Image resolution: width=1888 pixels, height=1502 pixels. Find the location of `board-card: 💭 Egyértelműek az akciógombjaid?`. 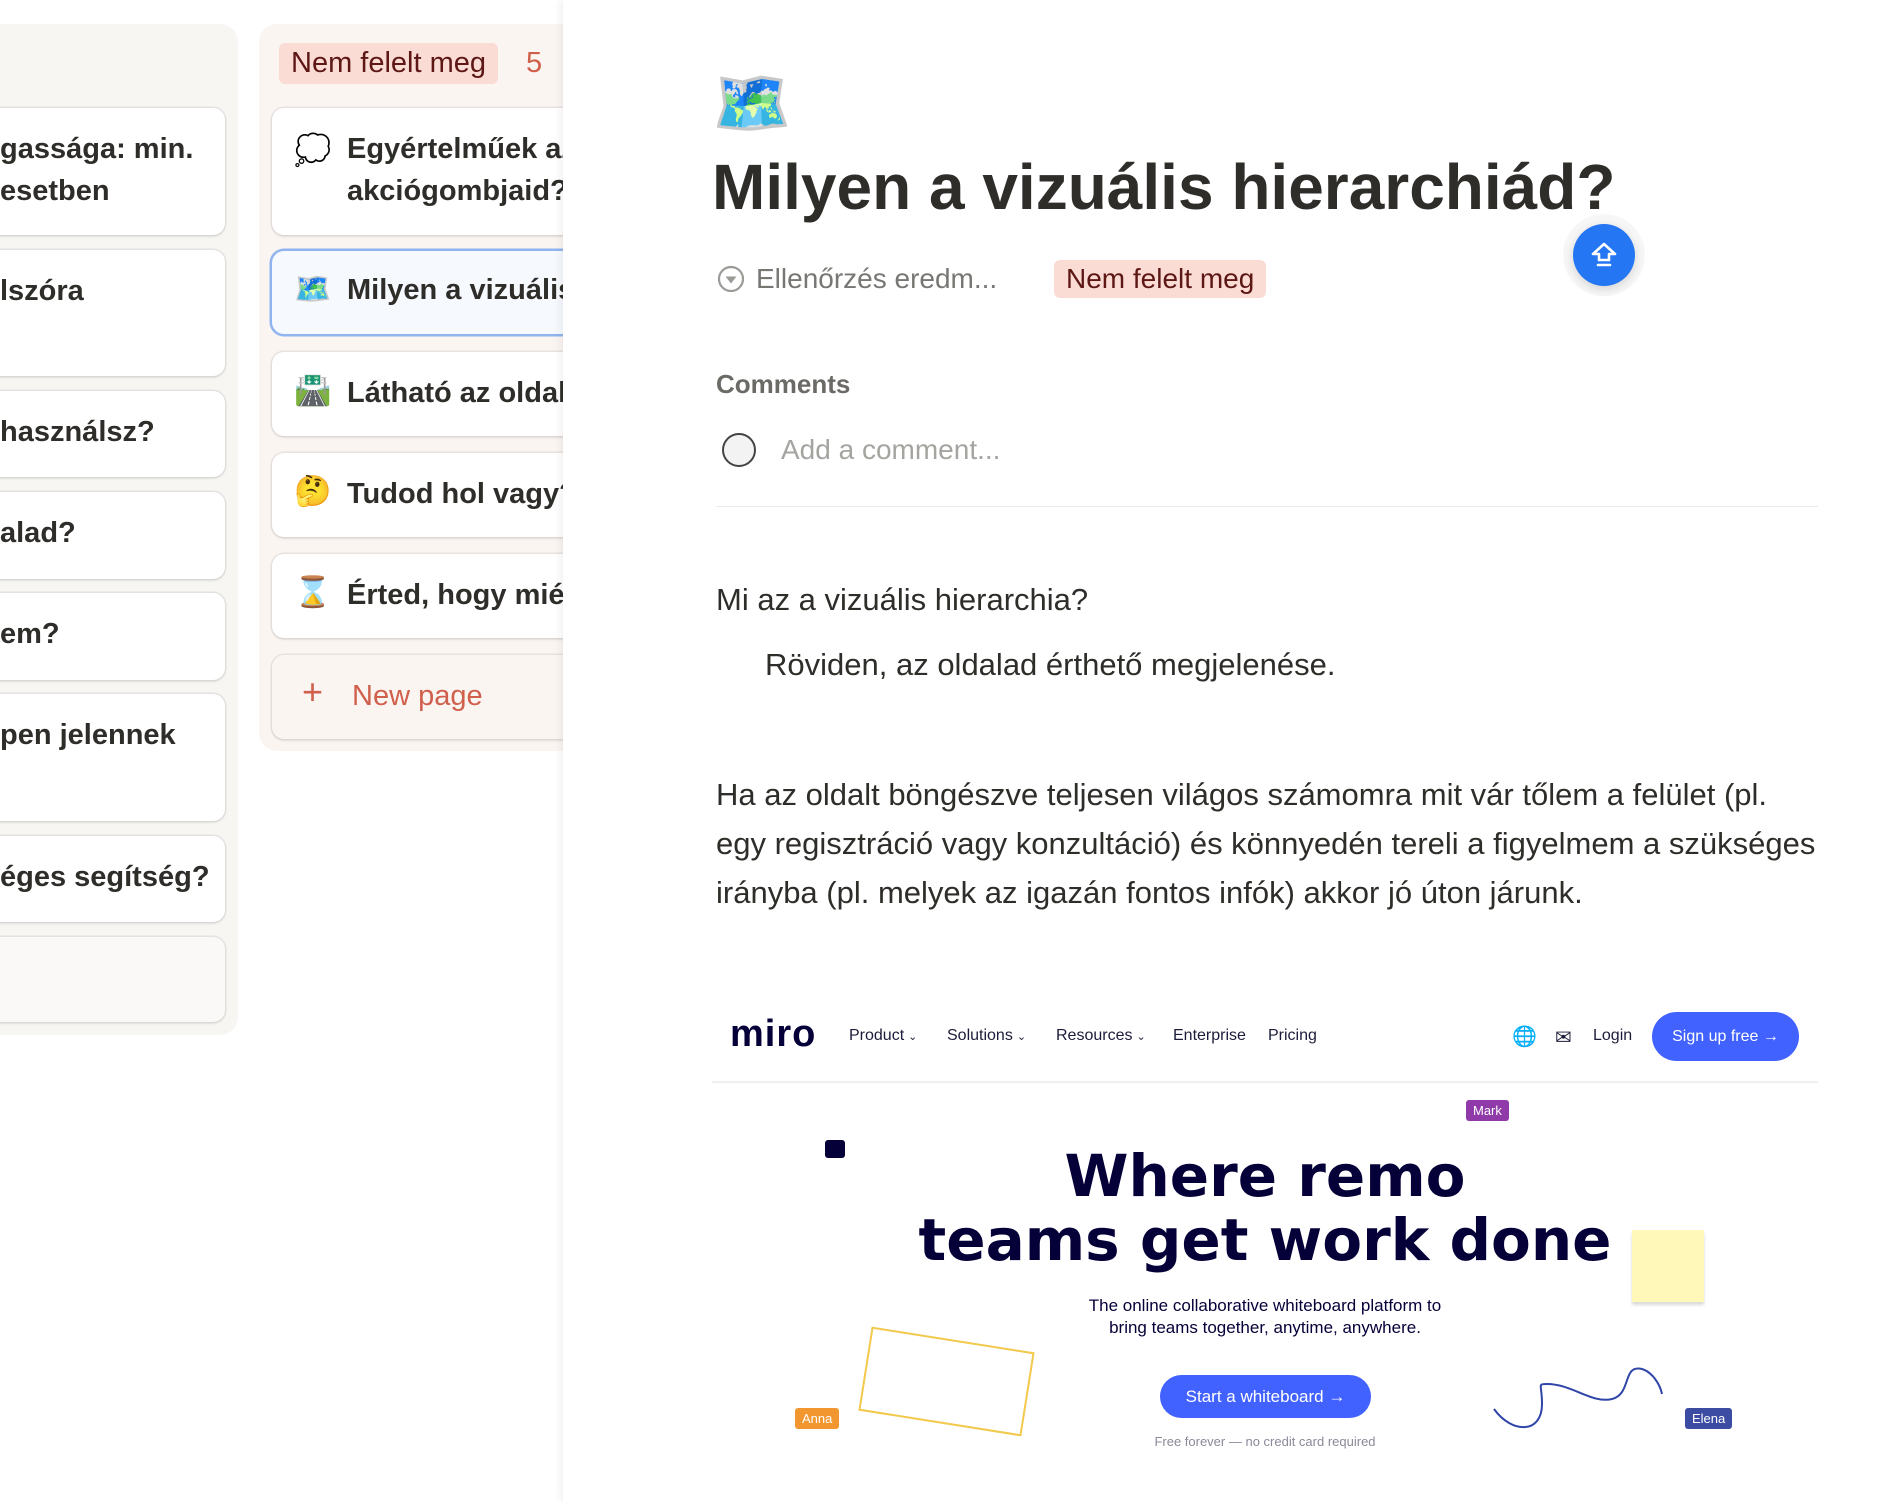

board-card: 💭 Egyértelműek az akciógombjaid? is located at coordinates (437, 171).